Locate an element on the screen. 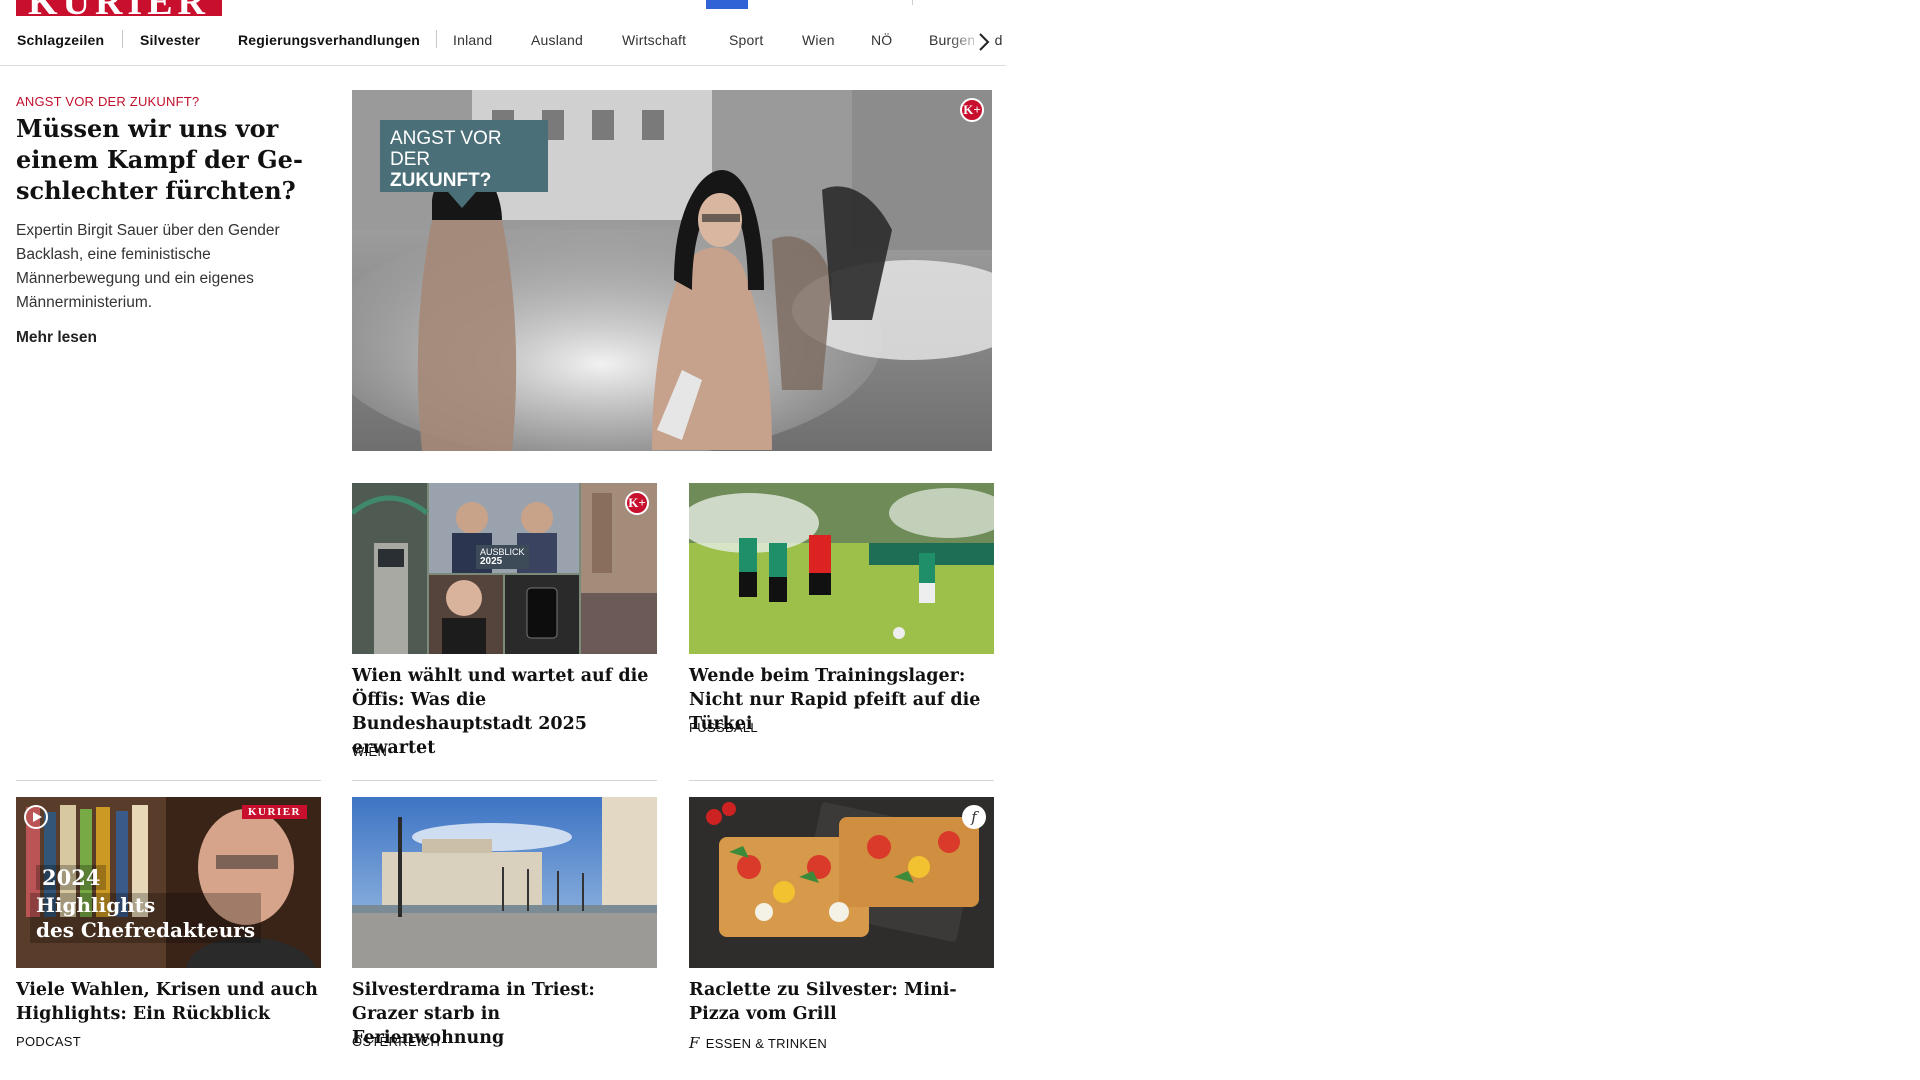 The height and width of the screenshot is (1080, 1920). card-category-fussball: FUSSBALL is located at coordinates (723, 727).